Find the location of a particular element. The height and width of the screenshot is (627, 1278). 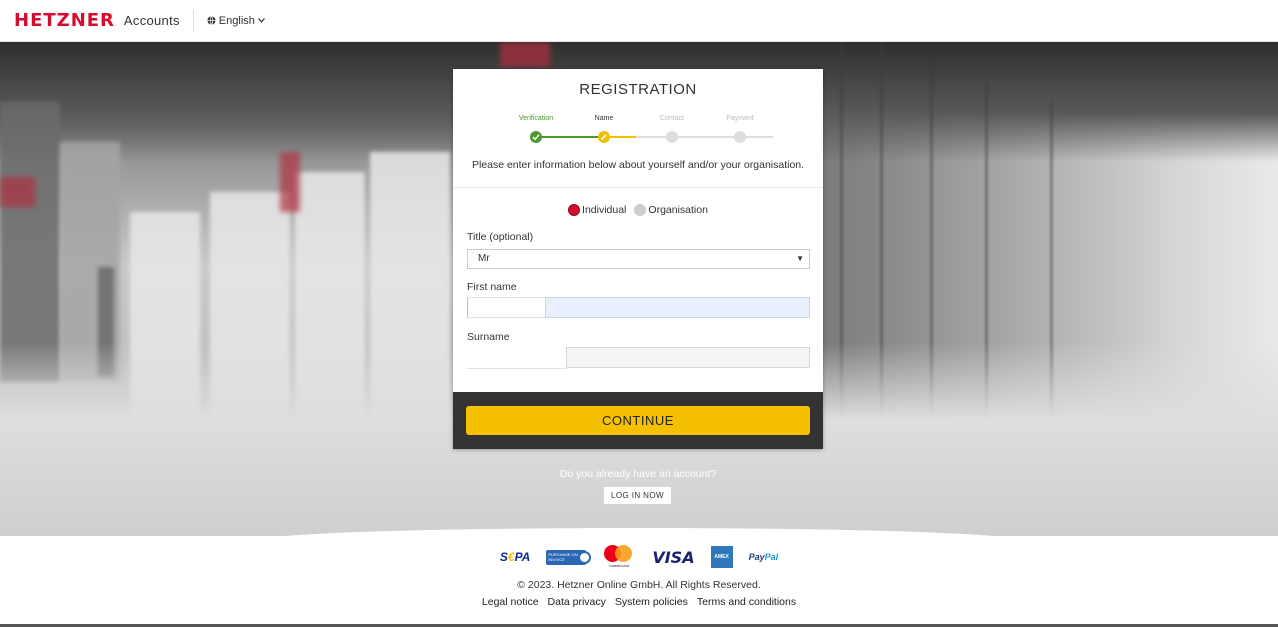

radio-individual-label: Individual is located at coordinates (604, 210).